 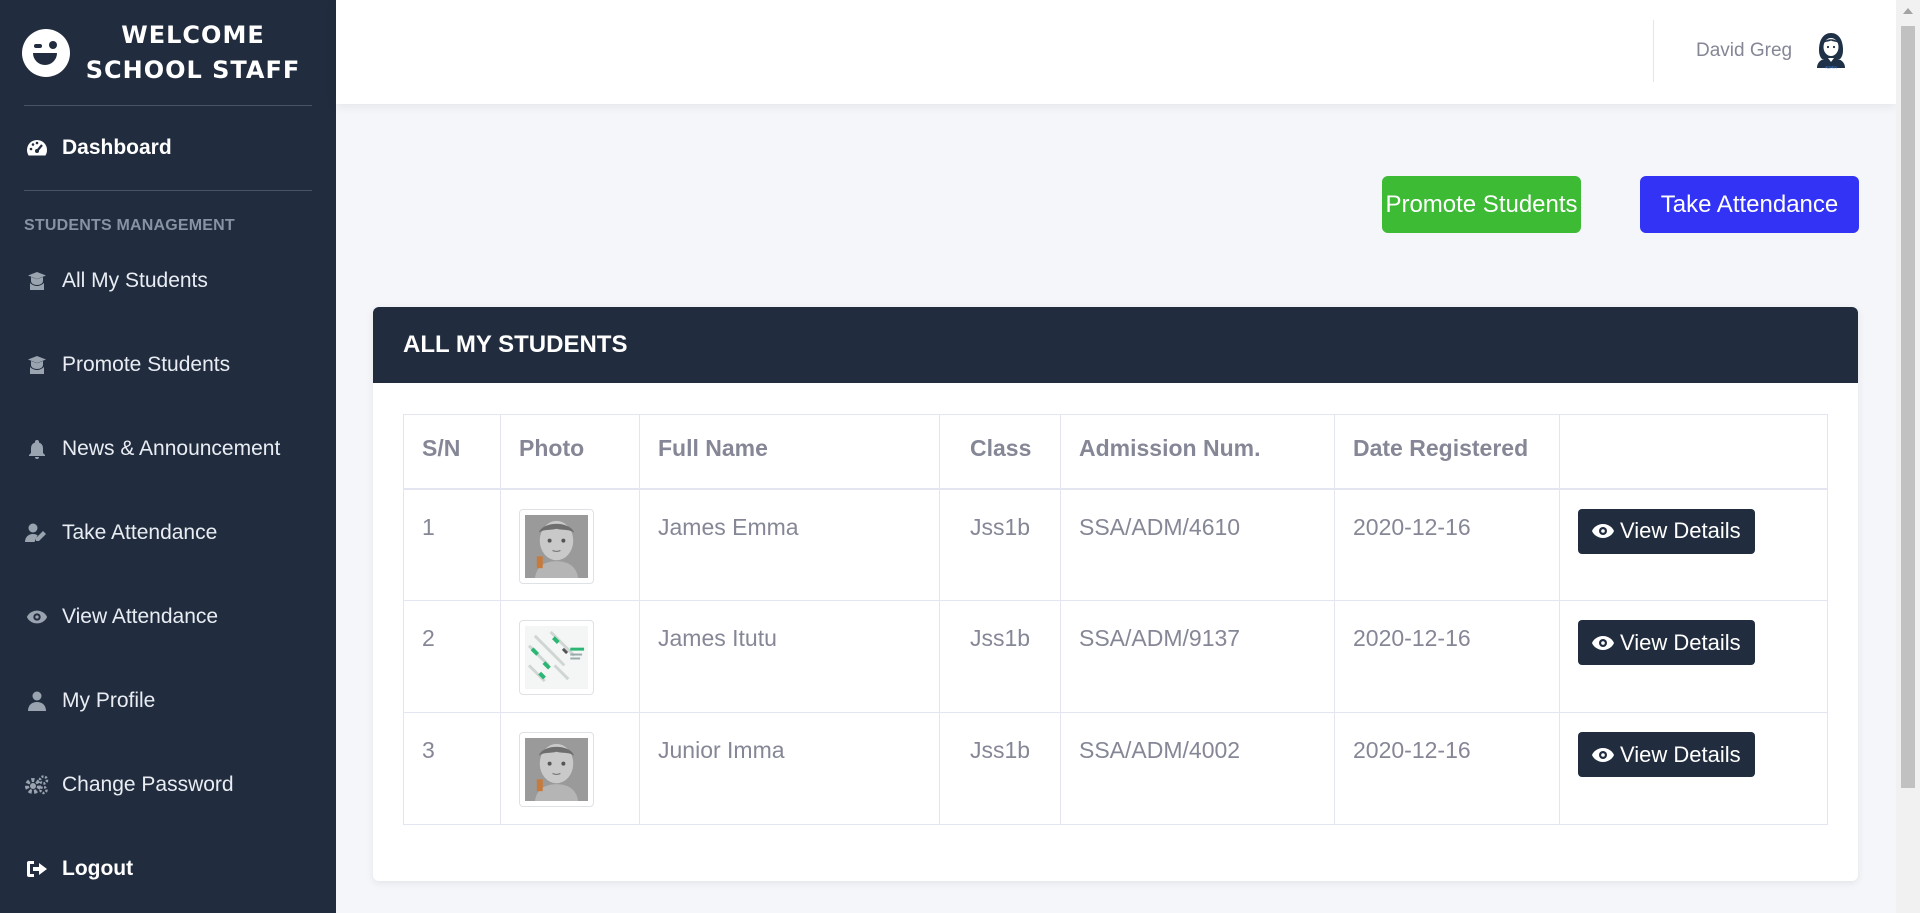 What do you see at coordinates (570, 452) in the screenshot?
I see `column-header-photo: Photo` at bounding box center [570, 452].